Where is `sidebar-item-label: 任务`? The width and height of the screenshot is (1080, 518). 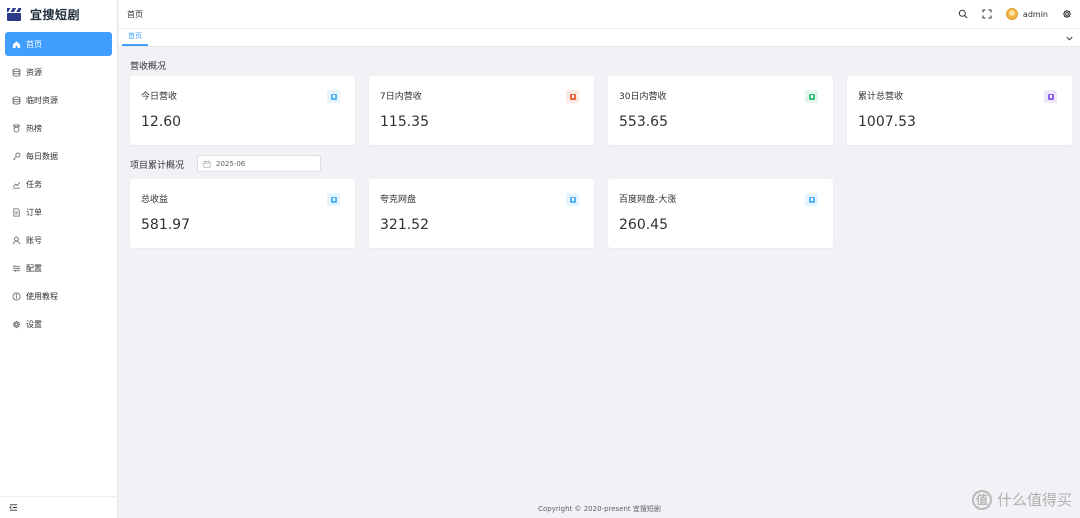 sidebar-item-label: 任务 is located at coordinates (34, 184).